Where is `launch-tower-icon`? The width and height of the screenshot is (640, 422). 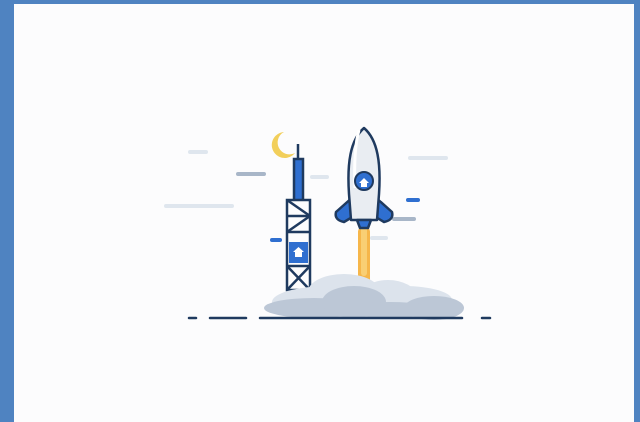 launch-tower-icon is located at coordinates (298, 218).